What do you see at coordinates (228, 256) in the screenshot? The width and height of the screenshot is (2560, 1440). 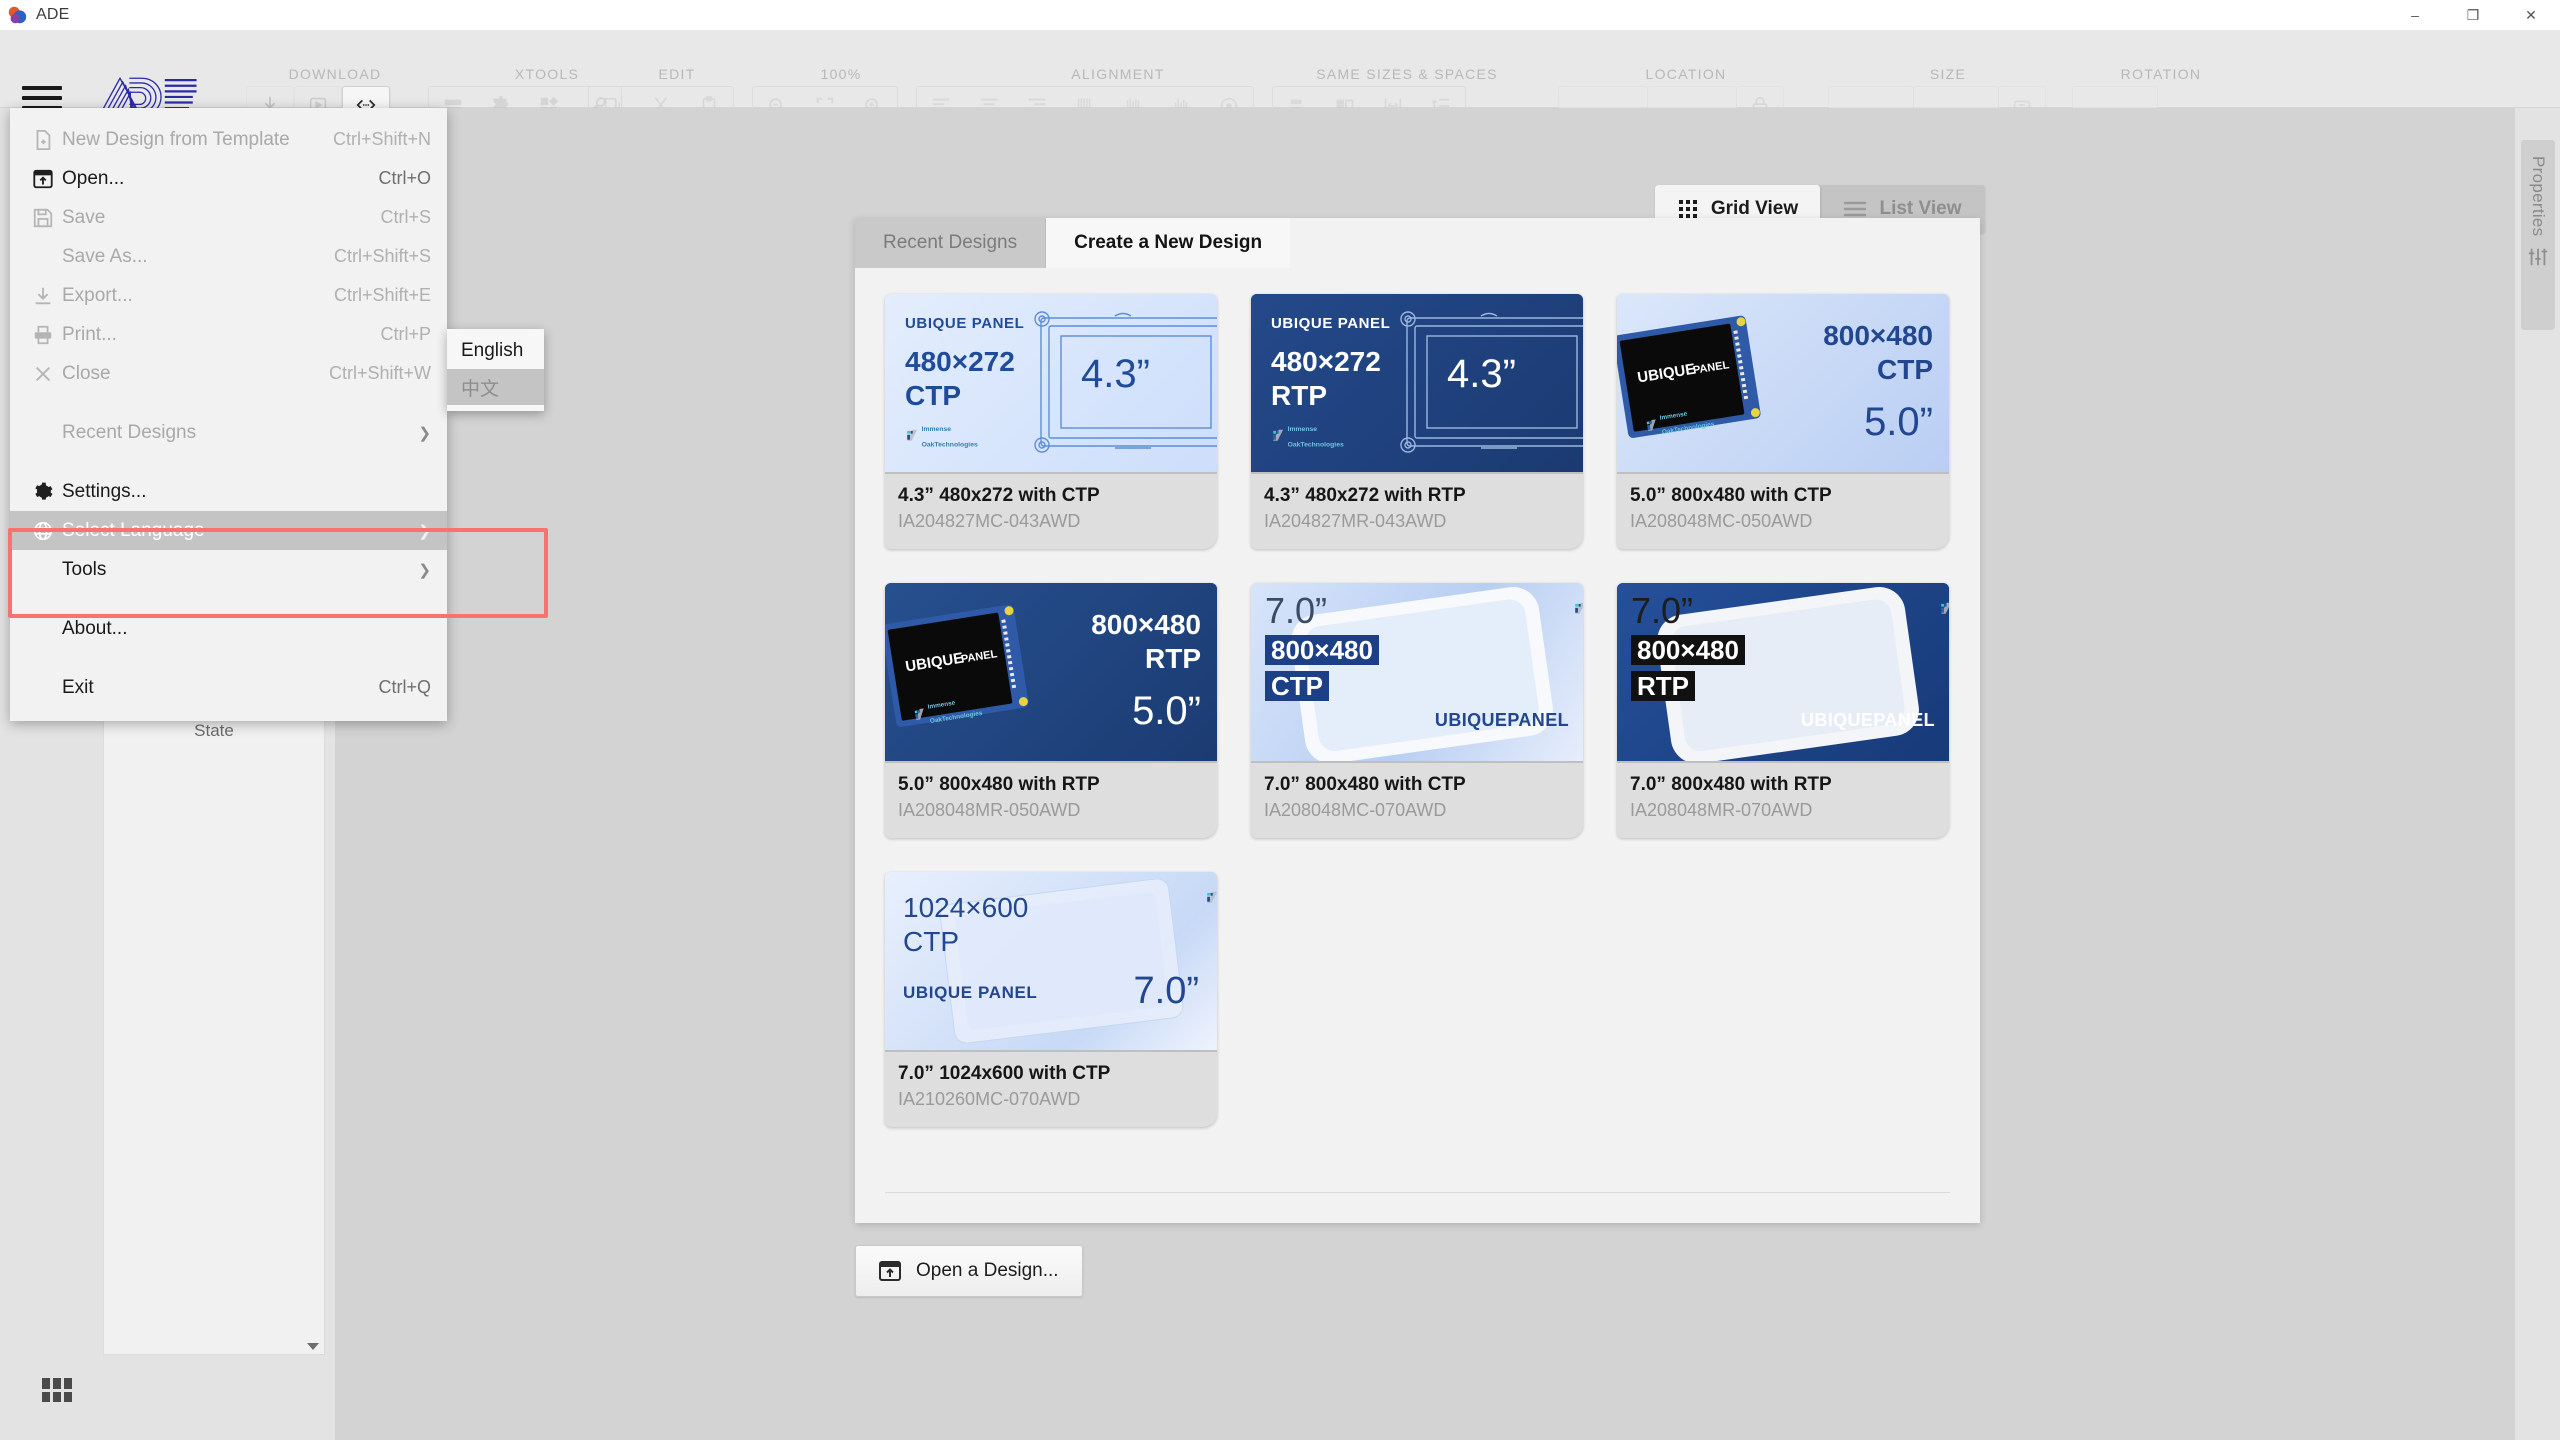 I see `menu-item-save-as: Save As... Ctrl+Shift+S` at bounding box center [228, 256].